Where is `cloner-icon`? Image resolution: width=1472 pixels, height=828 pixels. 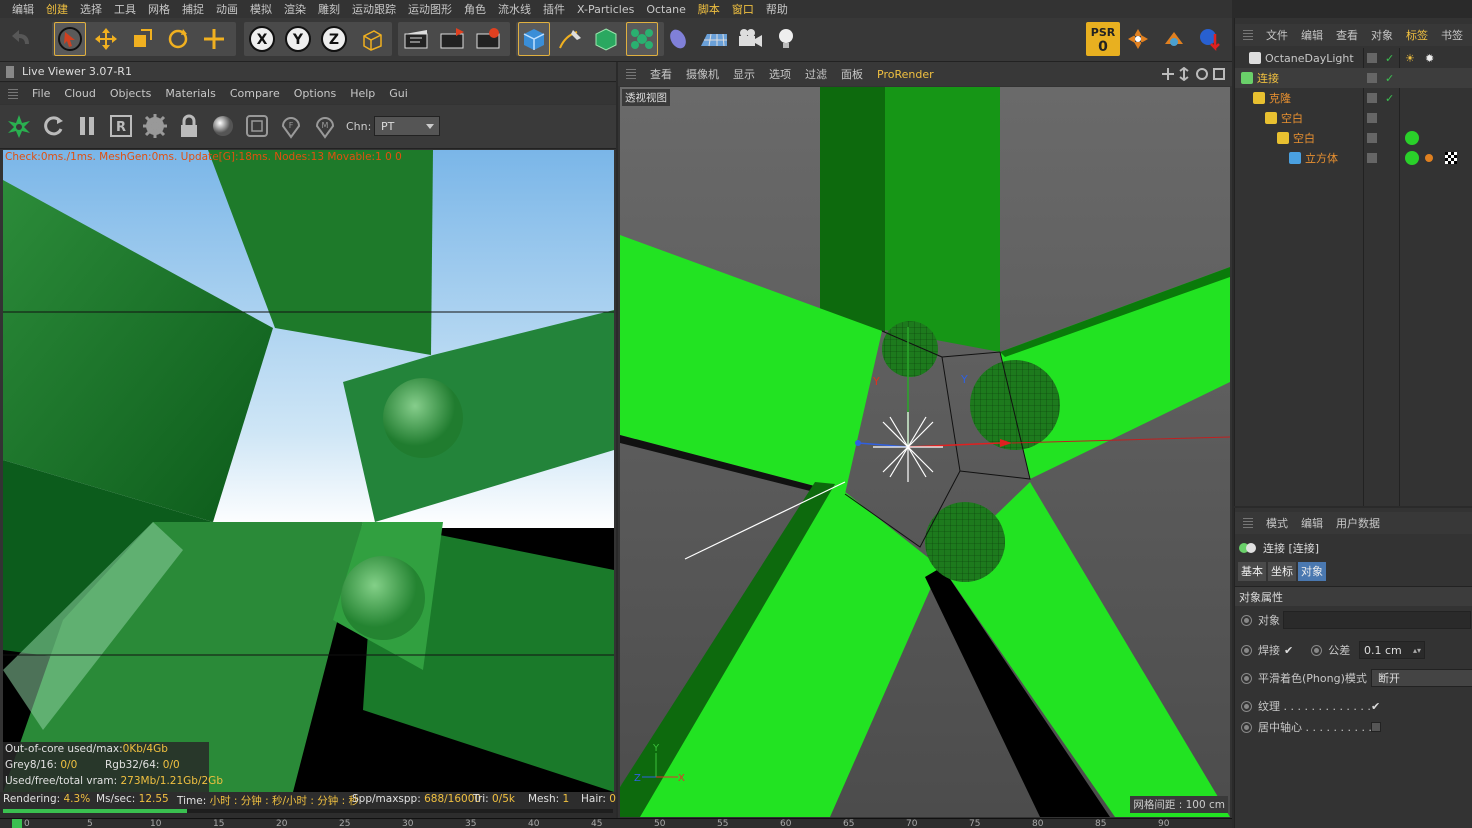 cloner-icon is located at coordinates (642, 39).